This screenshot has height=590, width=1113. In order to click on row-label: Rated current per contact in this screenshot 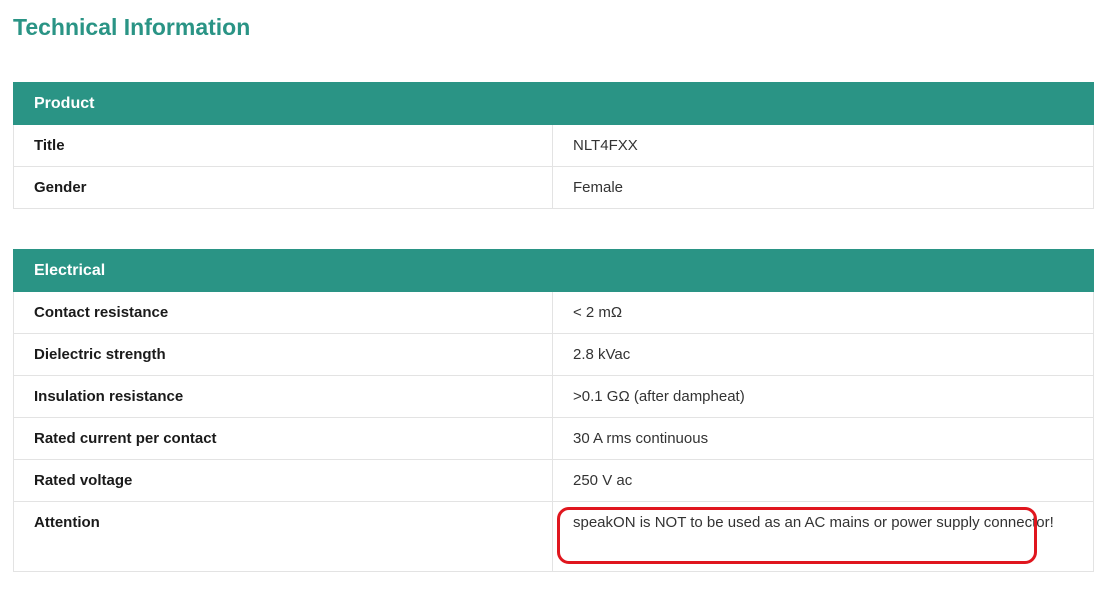, I will do `click(283, 438)`.